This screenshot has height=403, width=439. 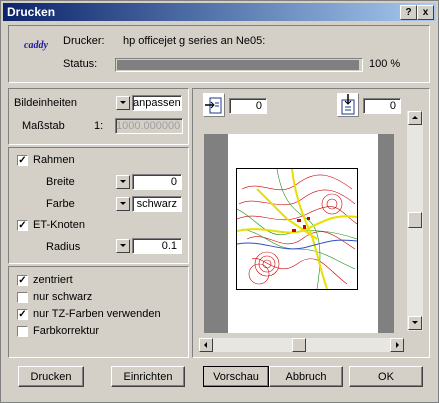 What do you see at coordinates (123, 246) in the screenshot?
I see `radius-dropdown-button` at bounding box center [123, 246].